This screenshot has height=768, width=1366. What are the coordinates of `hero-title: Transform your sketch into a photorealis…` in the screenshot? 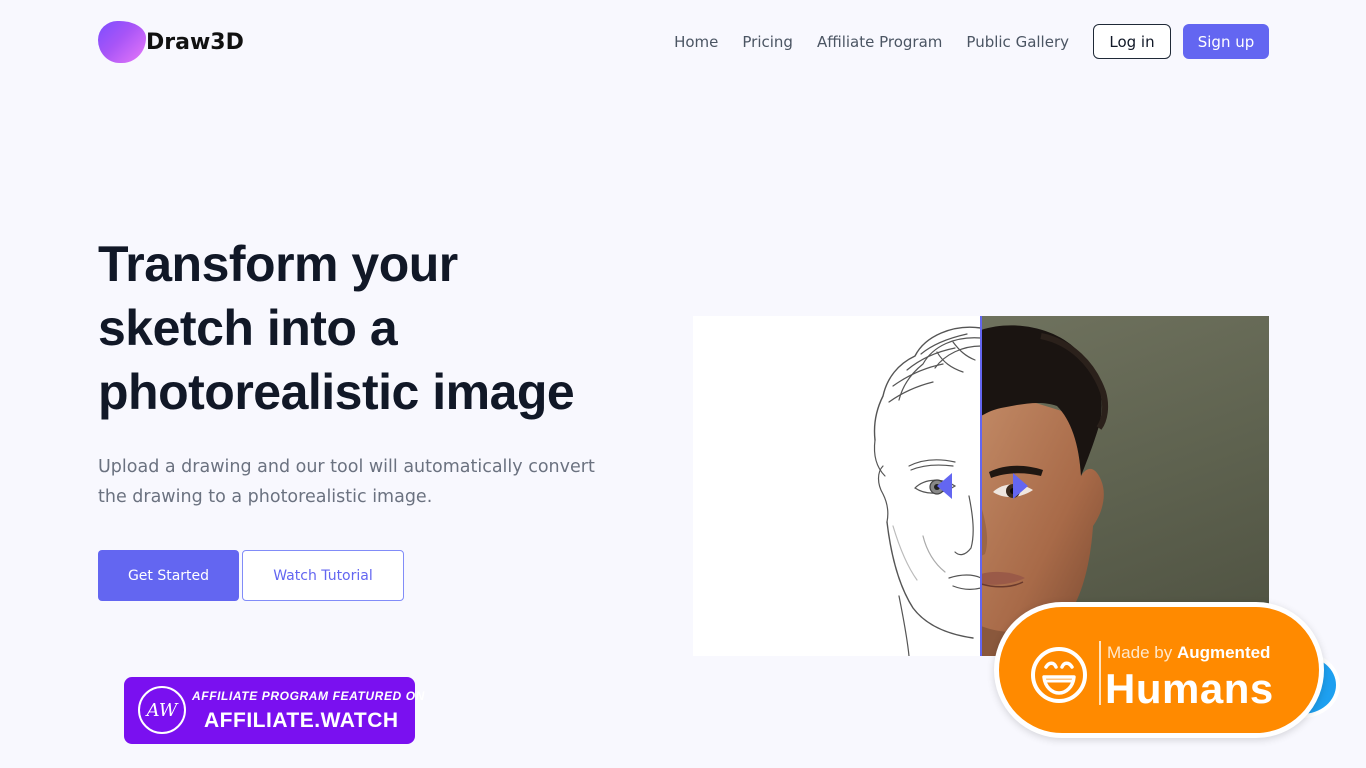 It's located at (368, 328).